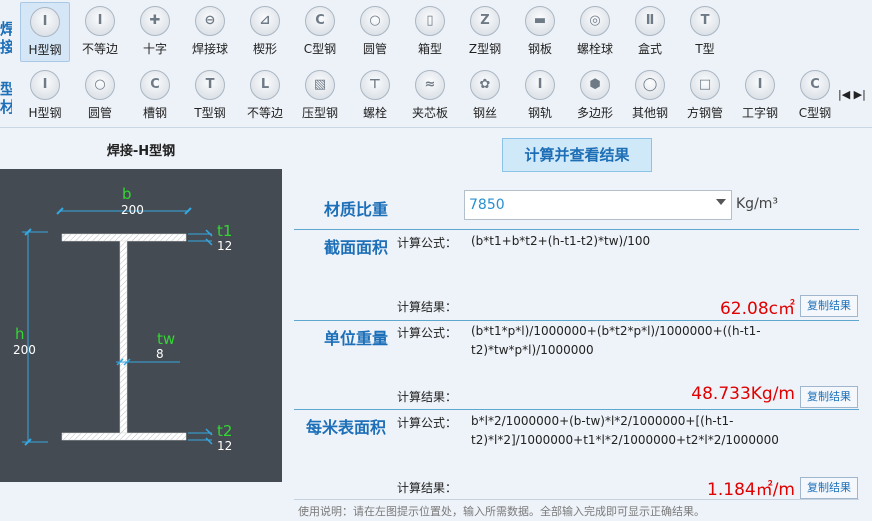 Image resolution: width=872 pixels, height=521 pixels. What do you see at coordinates (265, 21) in the screenshot?
I see `wedge-icon: ⊿` at bounding box center [265, 21].